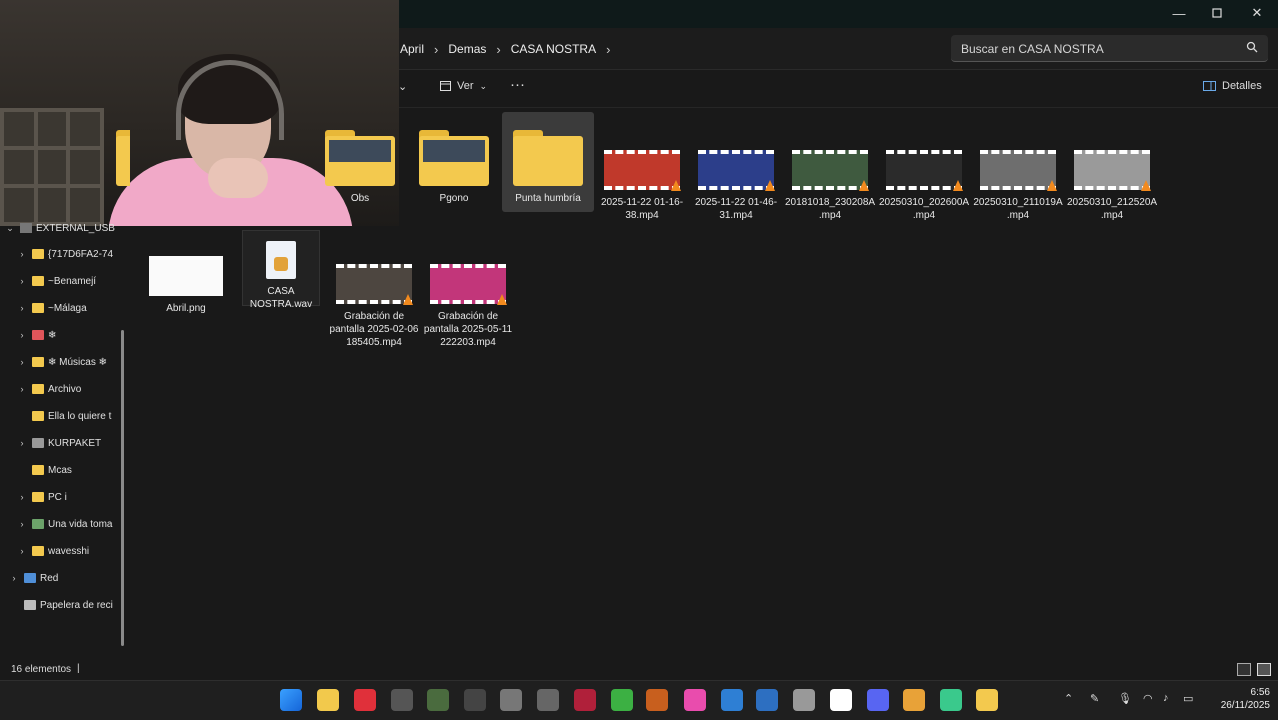  Describe the element at coordinates (81, 497) in the screenshot. I see `nav-item: › PC i` at that location.